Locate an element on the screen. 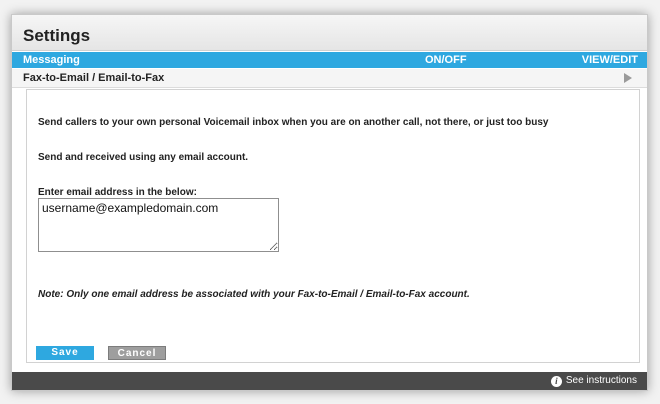  tab-view-edit: VIEW/EDIT is located at coordinates (610, 60).